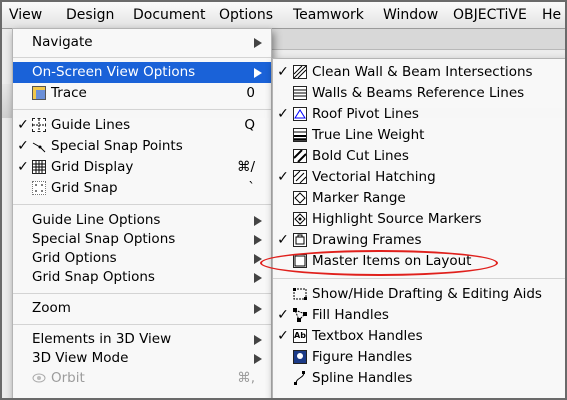  What do you see at coordinates (419, 294) in the screenshot?
I see `menu-item-show-hide-drafting-editing-aids: Show/Hide Drafting & Editing Aids` at bounding box center [419, 294].